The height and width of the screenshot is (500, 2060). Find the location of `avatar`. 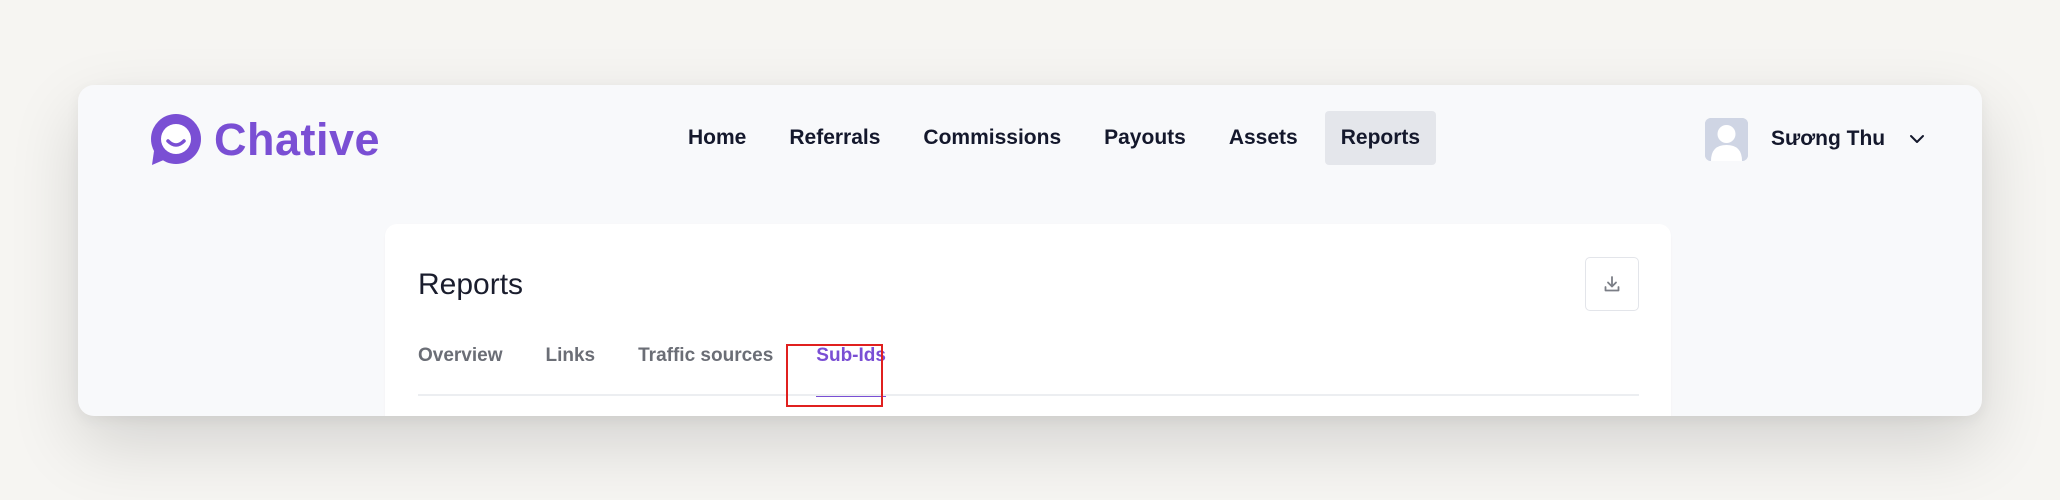

avatar is located at coordinates (1726, 139).